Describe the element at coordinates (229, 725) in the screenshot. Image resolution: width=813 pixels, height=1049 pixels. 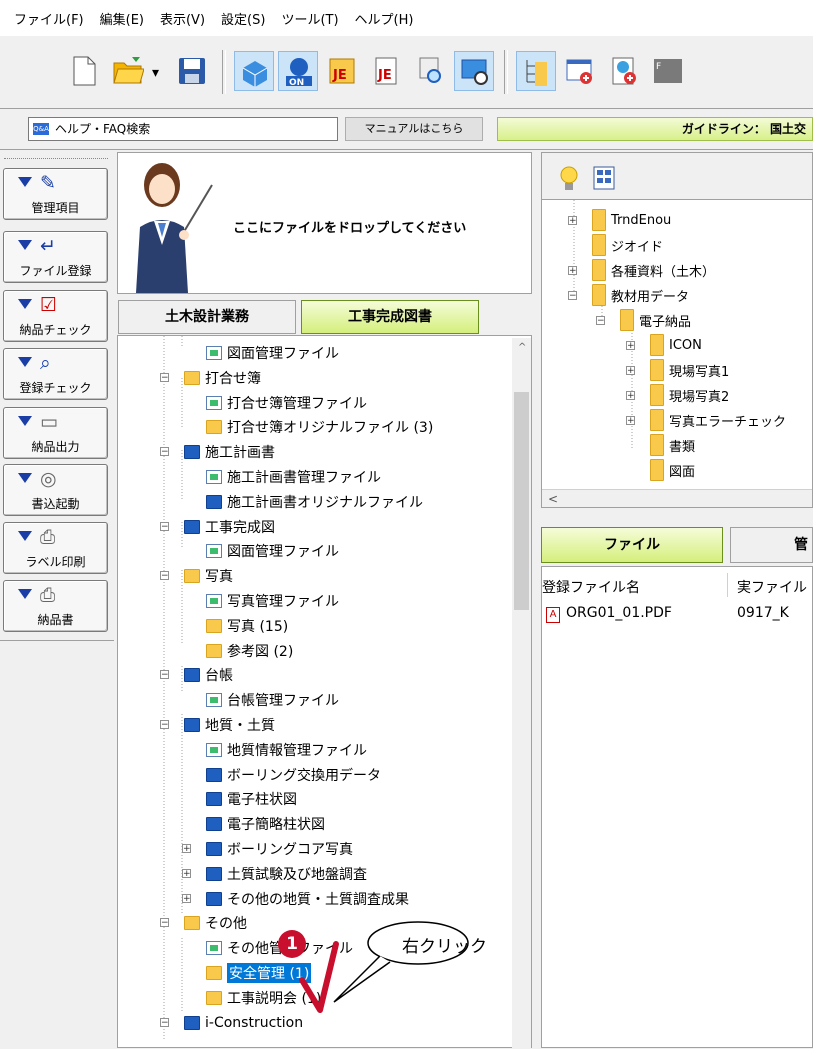
I see `tree-node: 地質・土質` at that location.